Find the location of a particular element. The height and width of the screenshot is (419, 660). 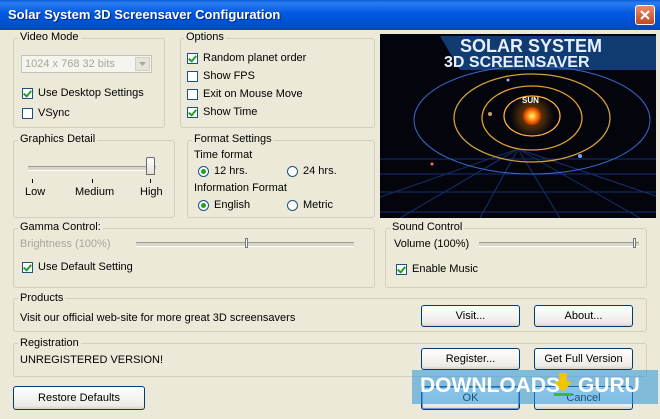

english-radio is located at coordinates (203, 205).